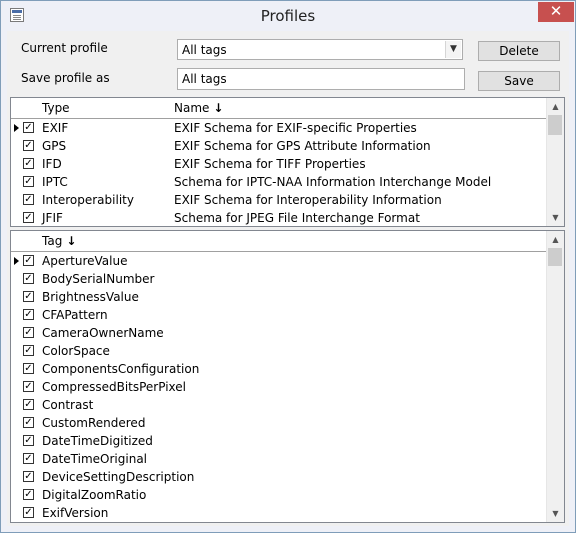 Image resolution: width=576 pixels, height=533 pixels. I want to click on tags-grid-row: ✓ ExifVersion, so click(279, 513).